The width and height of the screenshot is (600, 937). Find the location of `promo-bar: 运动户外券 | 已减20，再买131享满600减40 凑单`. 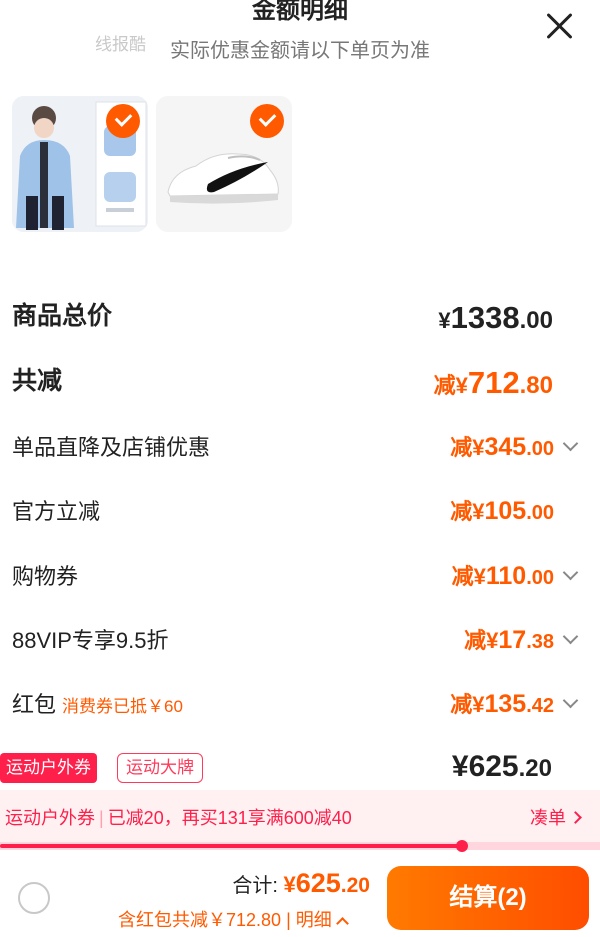

promo-bar: 运动户外券 | 已减20，再买131享满600减40 凑单 is located at coordinates (300, 816).